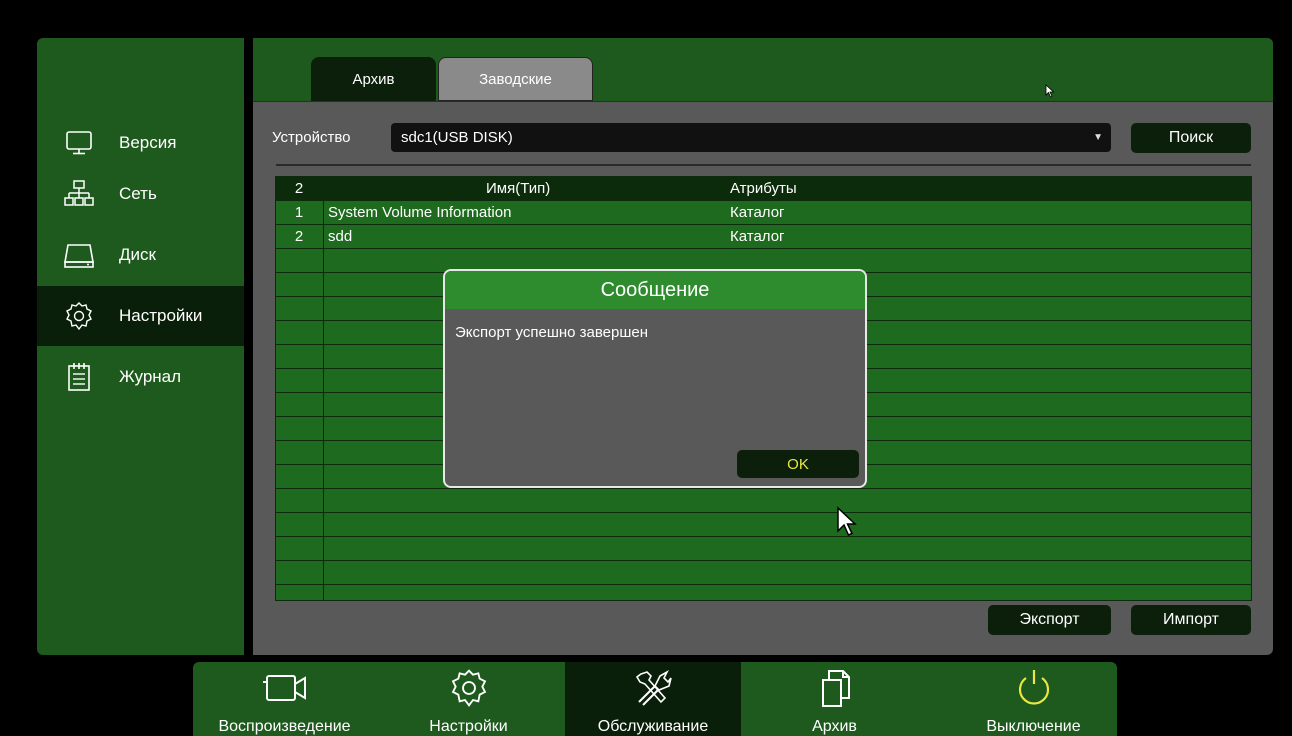 The width and height of the screenshot is (1292, 736). What do you see at coordinates (518, 188) in the screenshot?
I see `header-name: Имя(Тип)` at bounding box center [518, 188].